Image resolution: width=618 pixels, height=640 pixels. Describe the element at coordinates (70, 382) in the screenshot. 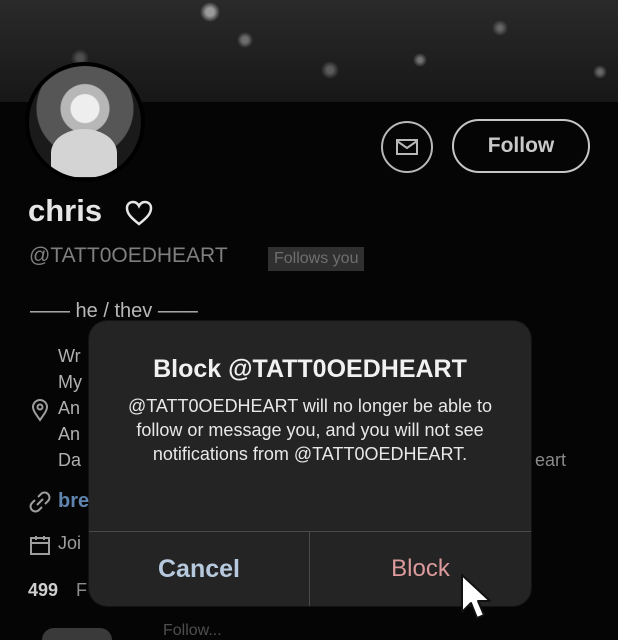

I see `bio-line-fragment-2: My` at that location.